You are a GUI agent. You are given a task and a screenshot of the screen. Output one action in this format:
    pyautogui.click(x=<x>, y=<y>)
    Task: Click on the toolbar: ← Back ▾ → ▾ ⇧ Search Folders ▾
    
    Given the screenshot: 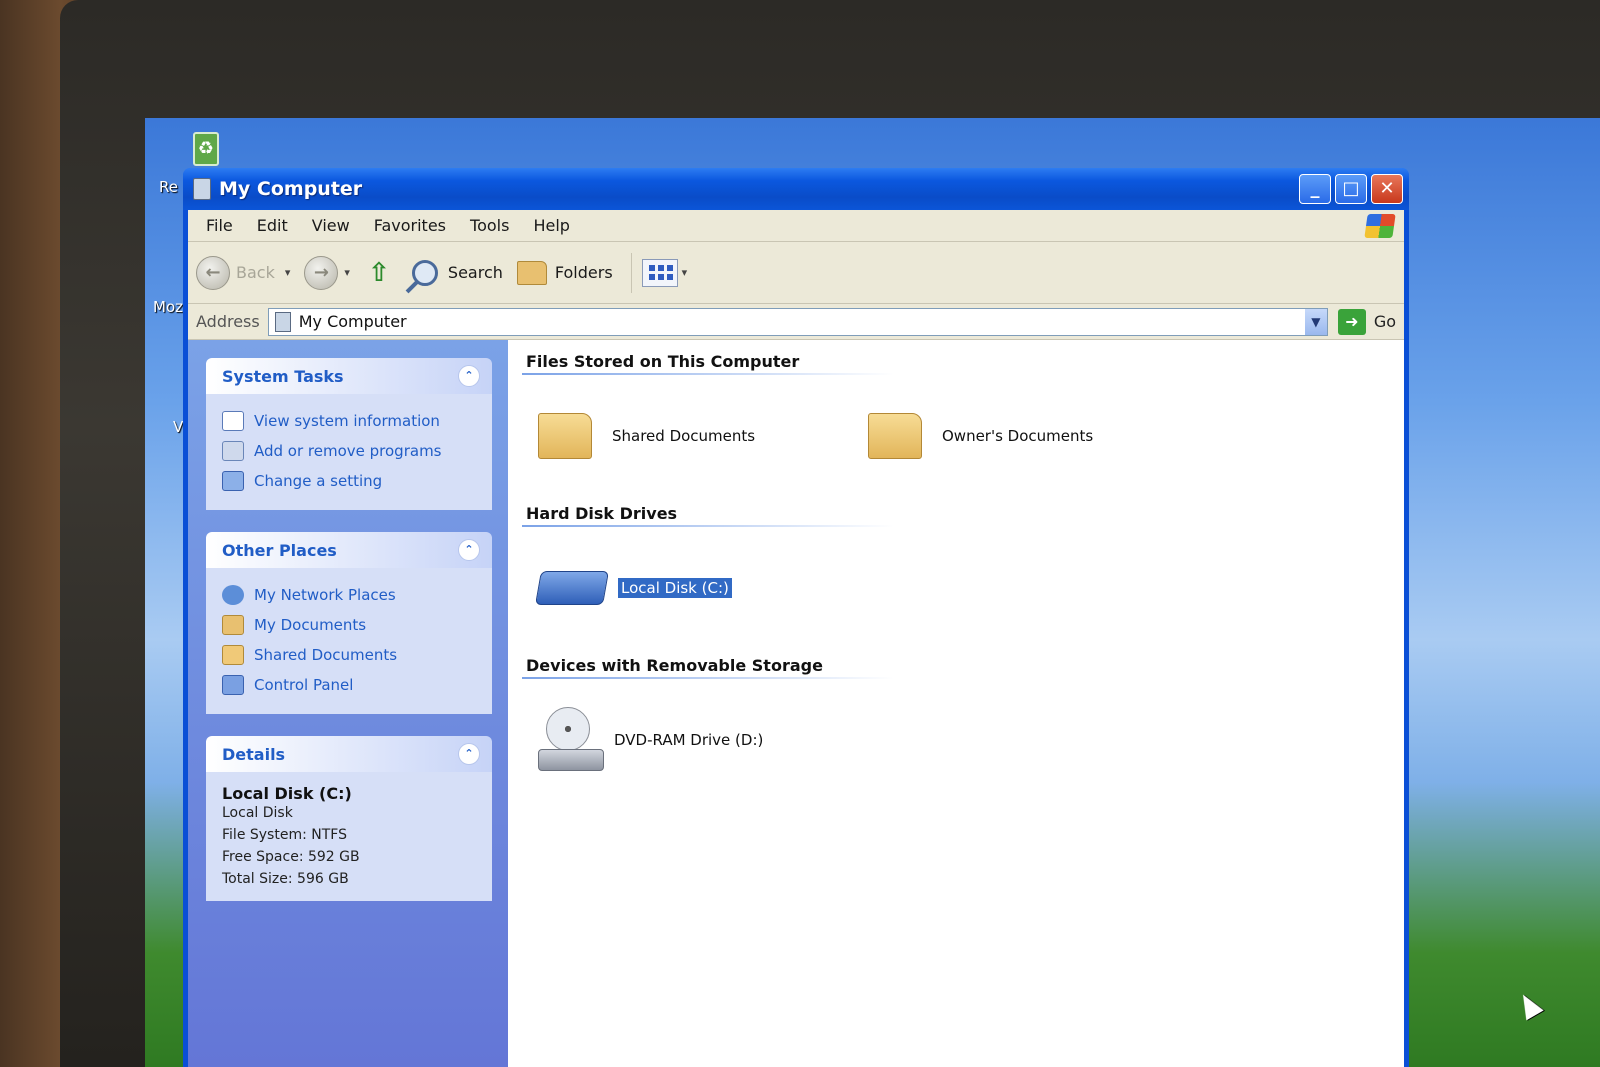 What is the action you would take?
    pyautogui.click(x=796, y=273)
    